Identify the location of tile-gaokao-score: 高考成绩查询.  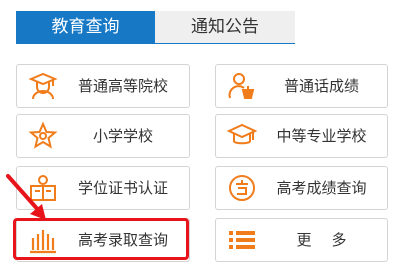
(301, 188).